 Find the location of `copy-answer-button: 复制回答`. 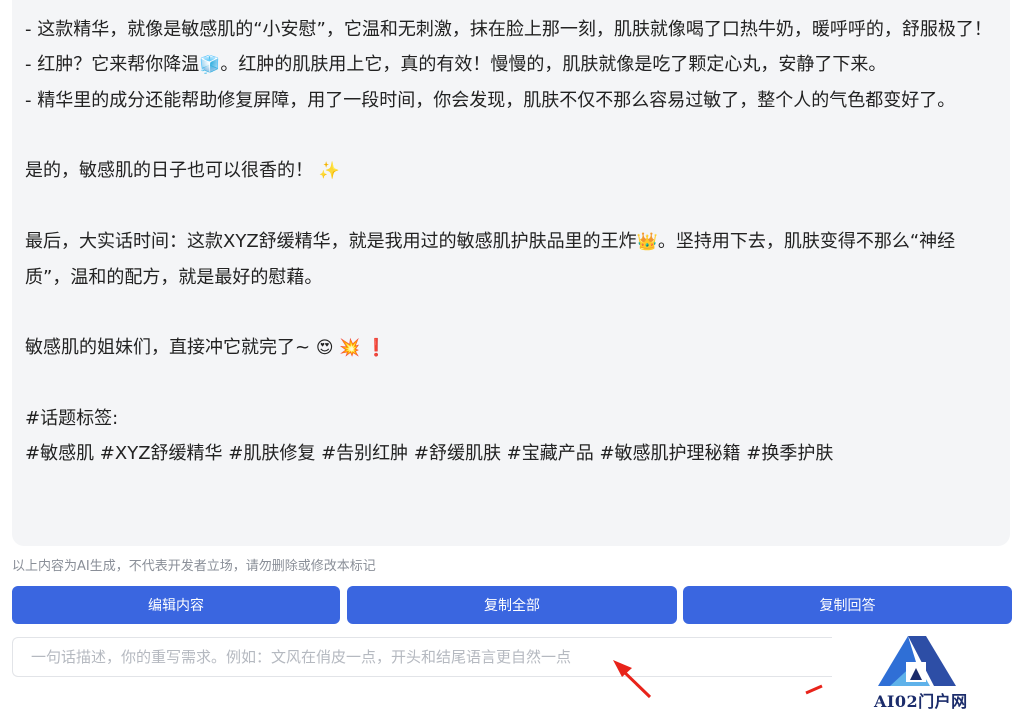

copy-answer-button: 复制回答 is located at coordinates (847, 605).